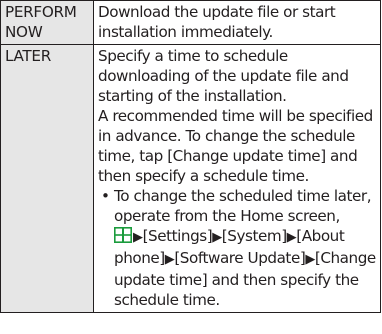  I want to click on menu-path-software-update: [Software Update], so click(240, 258).